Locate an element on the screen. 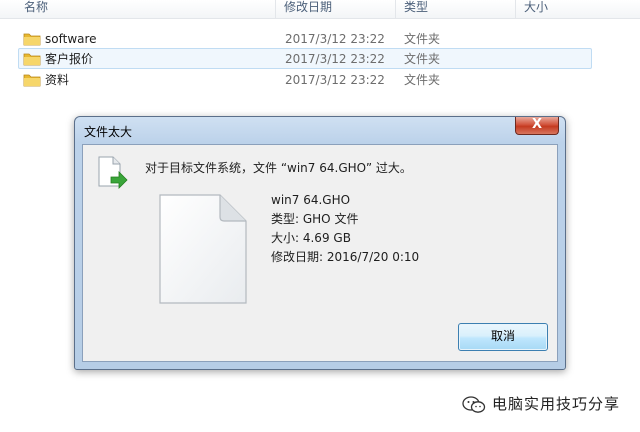 The height and width of the screenshot is (432, 640). column-size: 大小 is located at coordinates (578, 9).